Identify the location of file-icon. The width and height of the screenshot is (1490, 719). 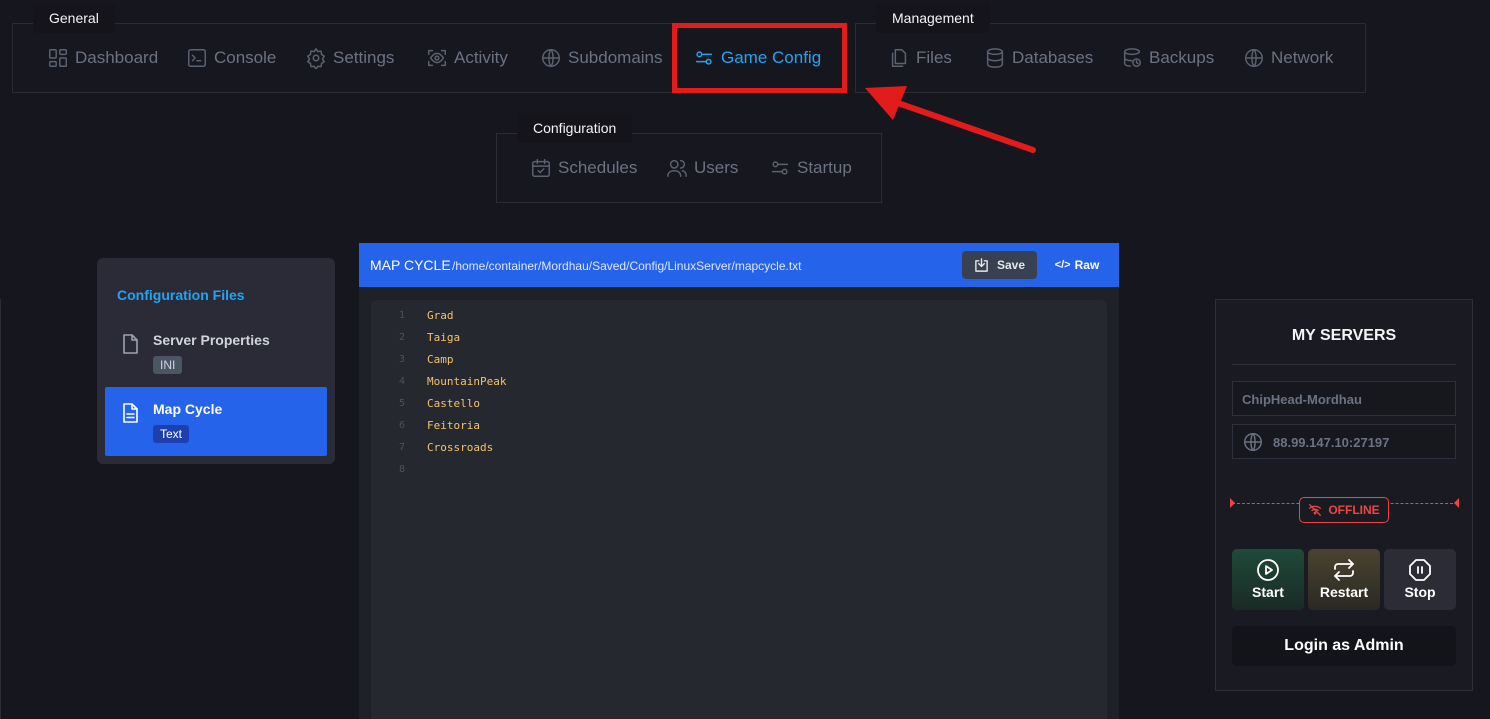
(130, 344).